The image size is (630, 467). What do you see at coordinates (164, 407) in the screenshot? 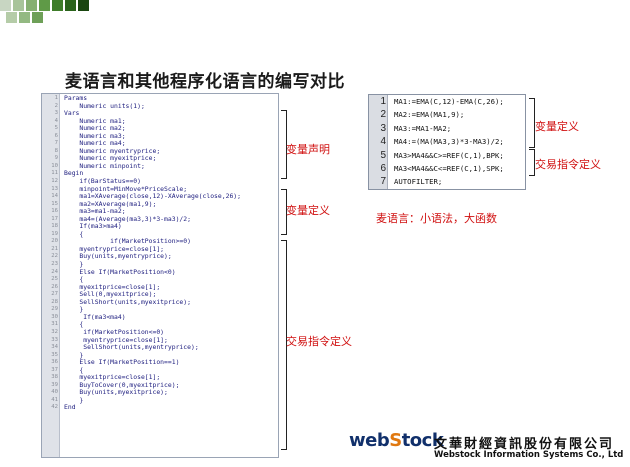
I see `code-line: 42 End` at bounding box center [164, 407].